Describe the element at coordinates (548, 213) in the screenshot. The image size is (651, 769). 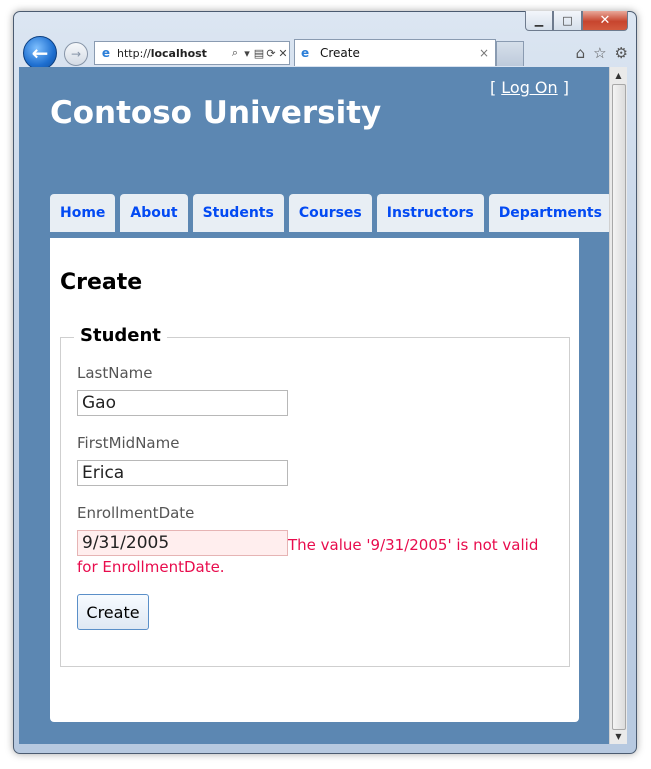
I see `menu-item-departments: Departments` at that location.